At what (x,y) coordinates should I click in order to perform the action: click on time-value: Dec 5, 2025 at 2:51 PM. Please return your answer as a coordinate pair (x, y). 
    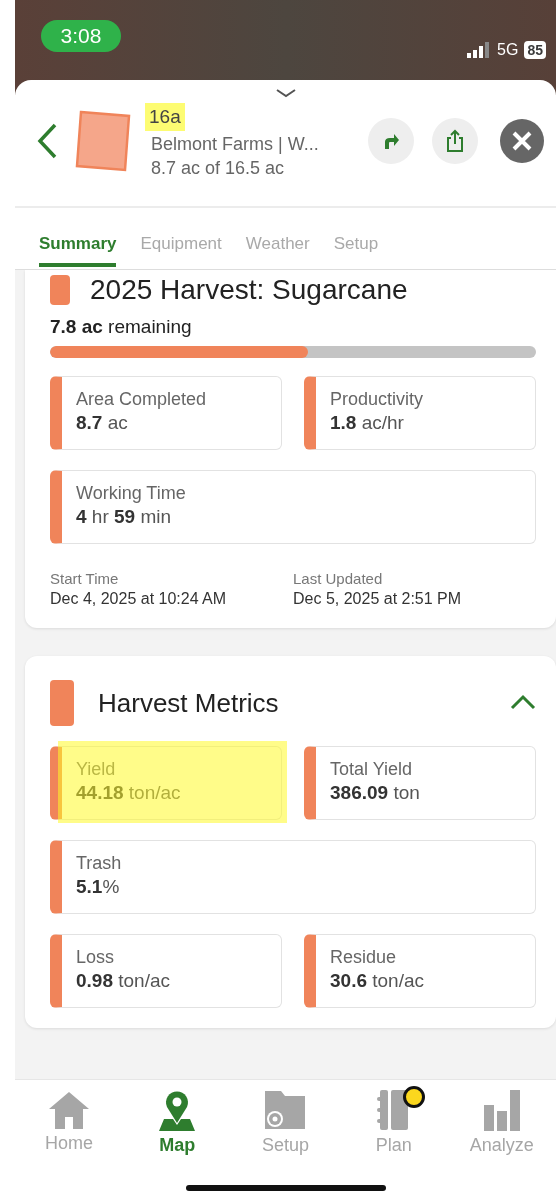
    Looking at the image, I should click on (378, 599).